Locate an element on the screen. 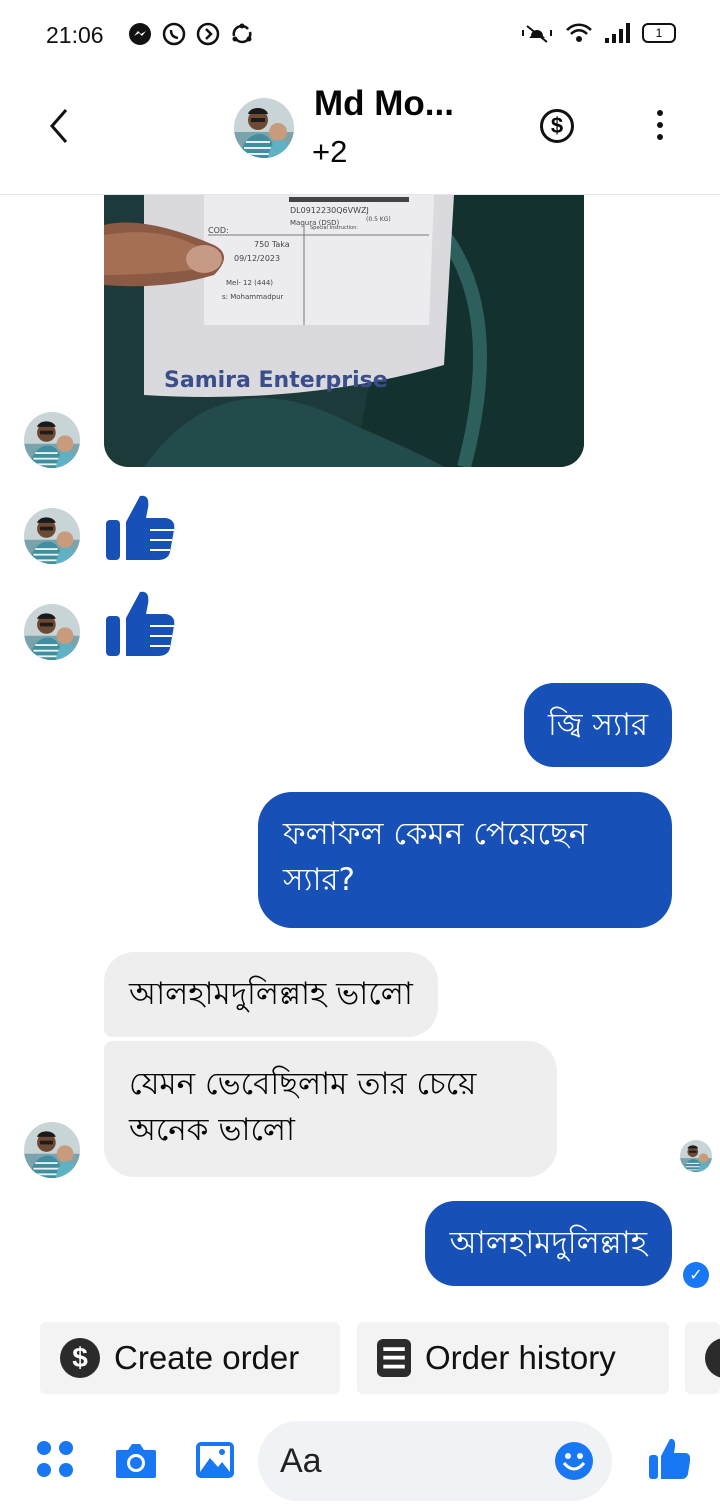 The image size is (720, 1504). message-input-box is located at coordinates (435, 1461).